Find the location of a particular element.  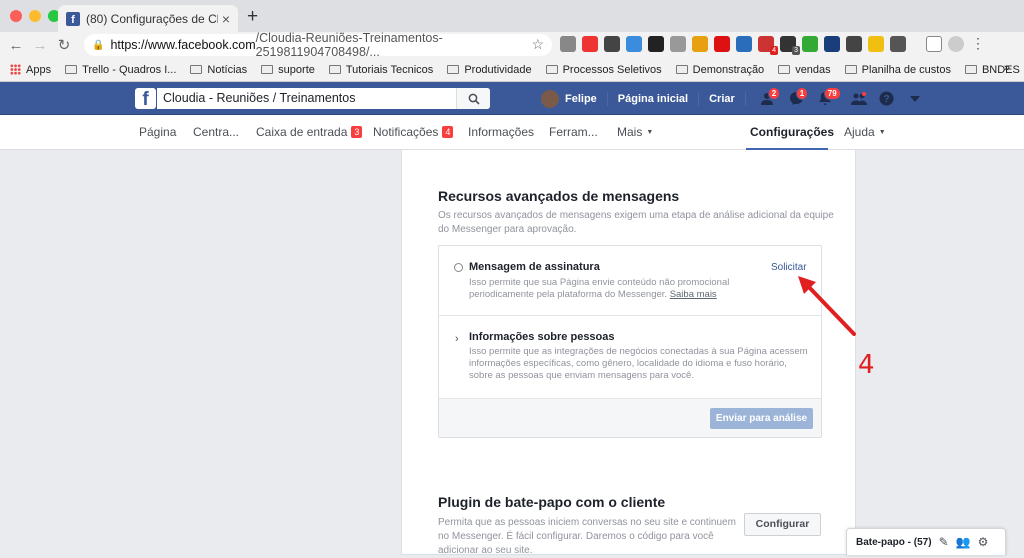

url-domain: https://www.facebook.com is located at coordinates (183, 45).